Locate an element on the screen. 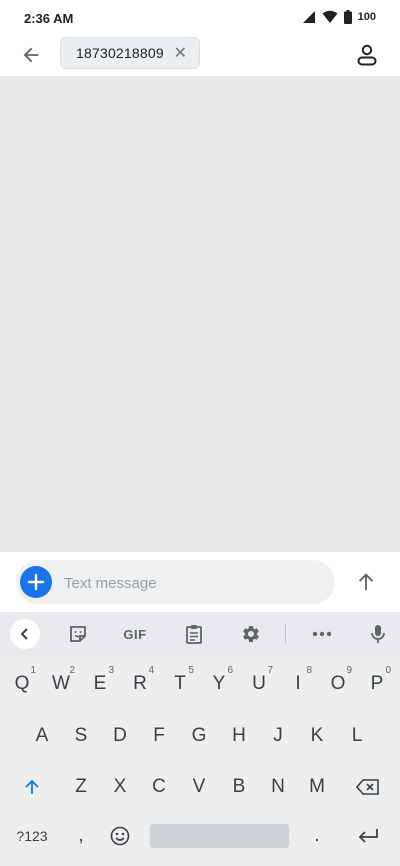 Image resolution: width=400 pixels, height=866 pixels. key-r: R4 is located at coordinates (140, 684).